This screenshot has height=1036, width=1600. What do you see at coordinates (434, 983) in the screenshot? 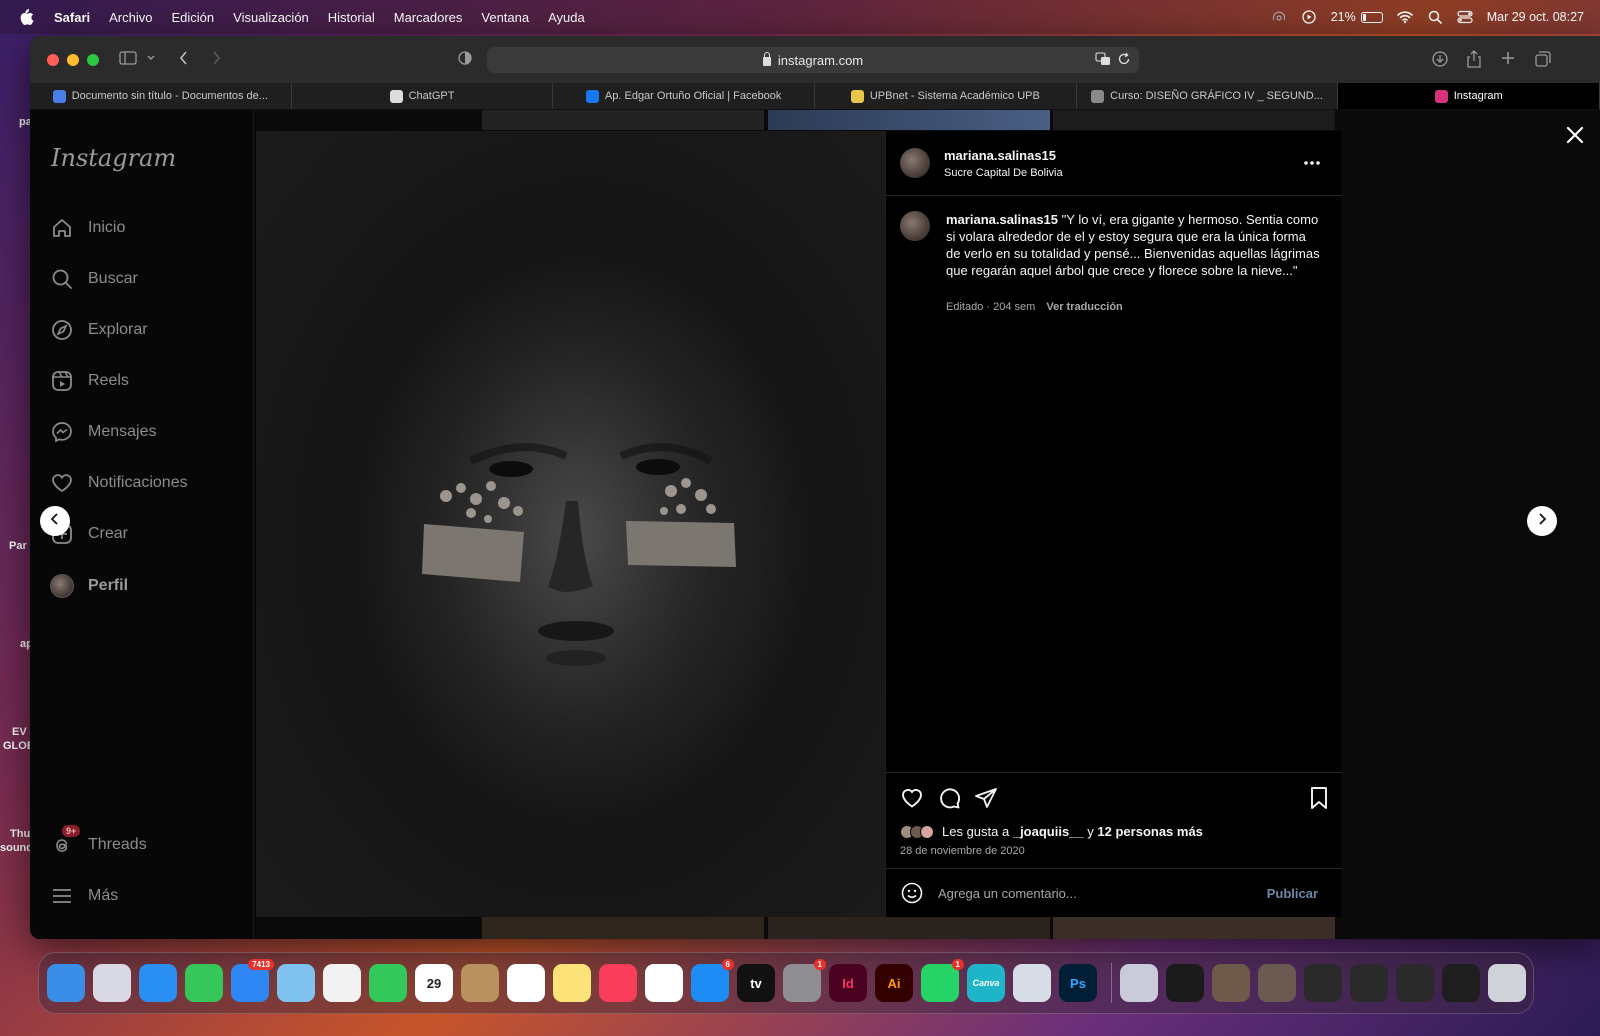
I see `calendar-icon: 29` at bounding box center [434, 983].